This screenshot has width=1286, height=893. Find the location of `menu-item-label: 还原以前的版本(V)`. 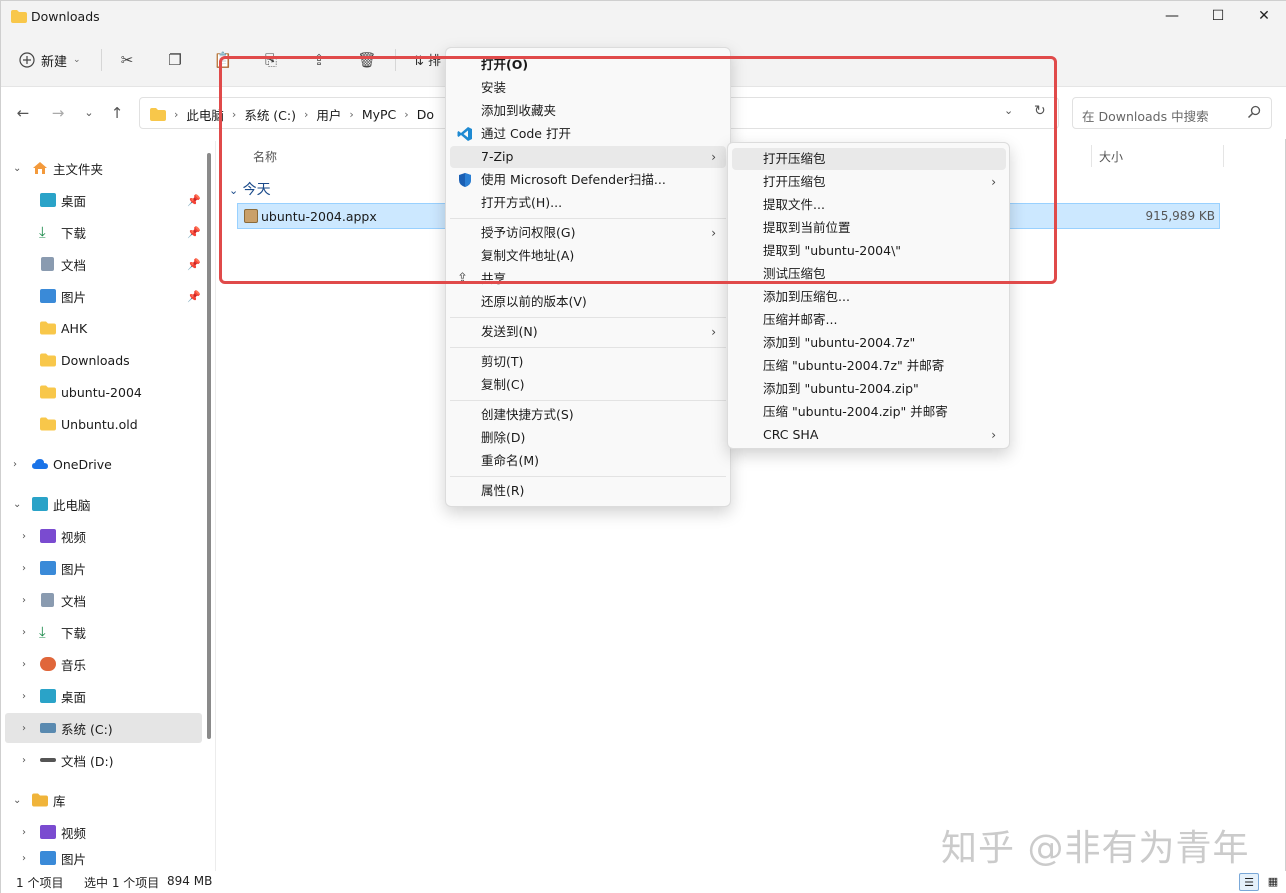

menu-item-label: 还原以前的版本(V) is located at coordinates (534, 302).